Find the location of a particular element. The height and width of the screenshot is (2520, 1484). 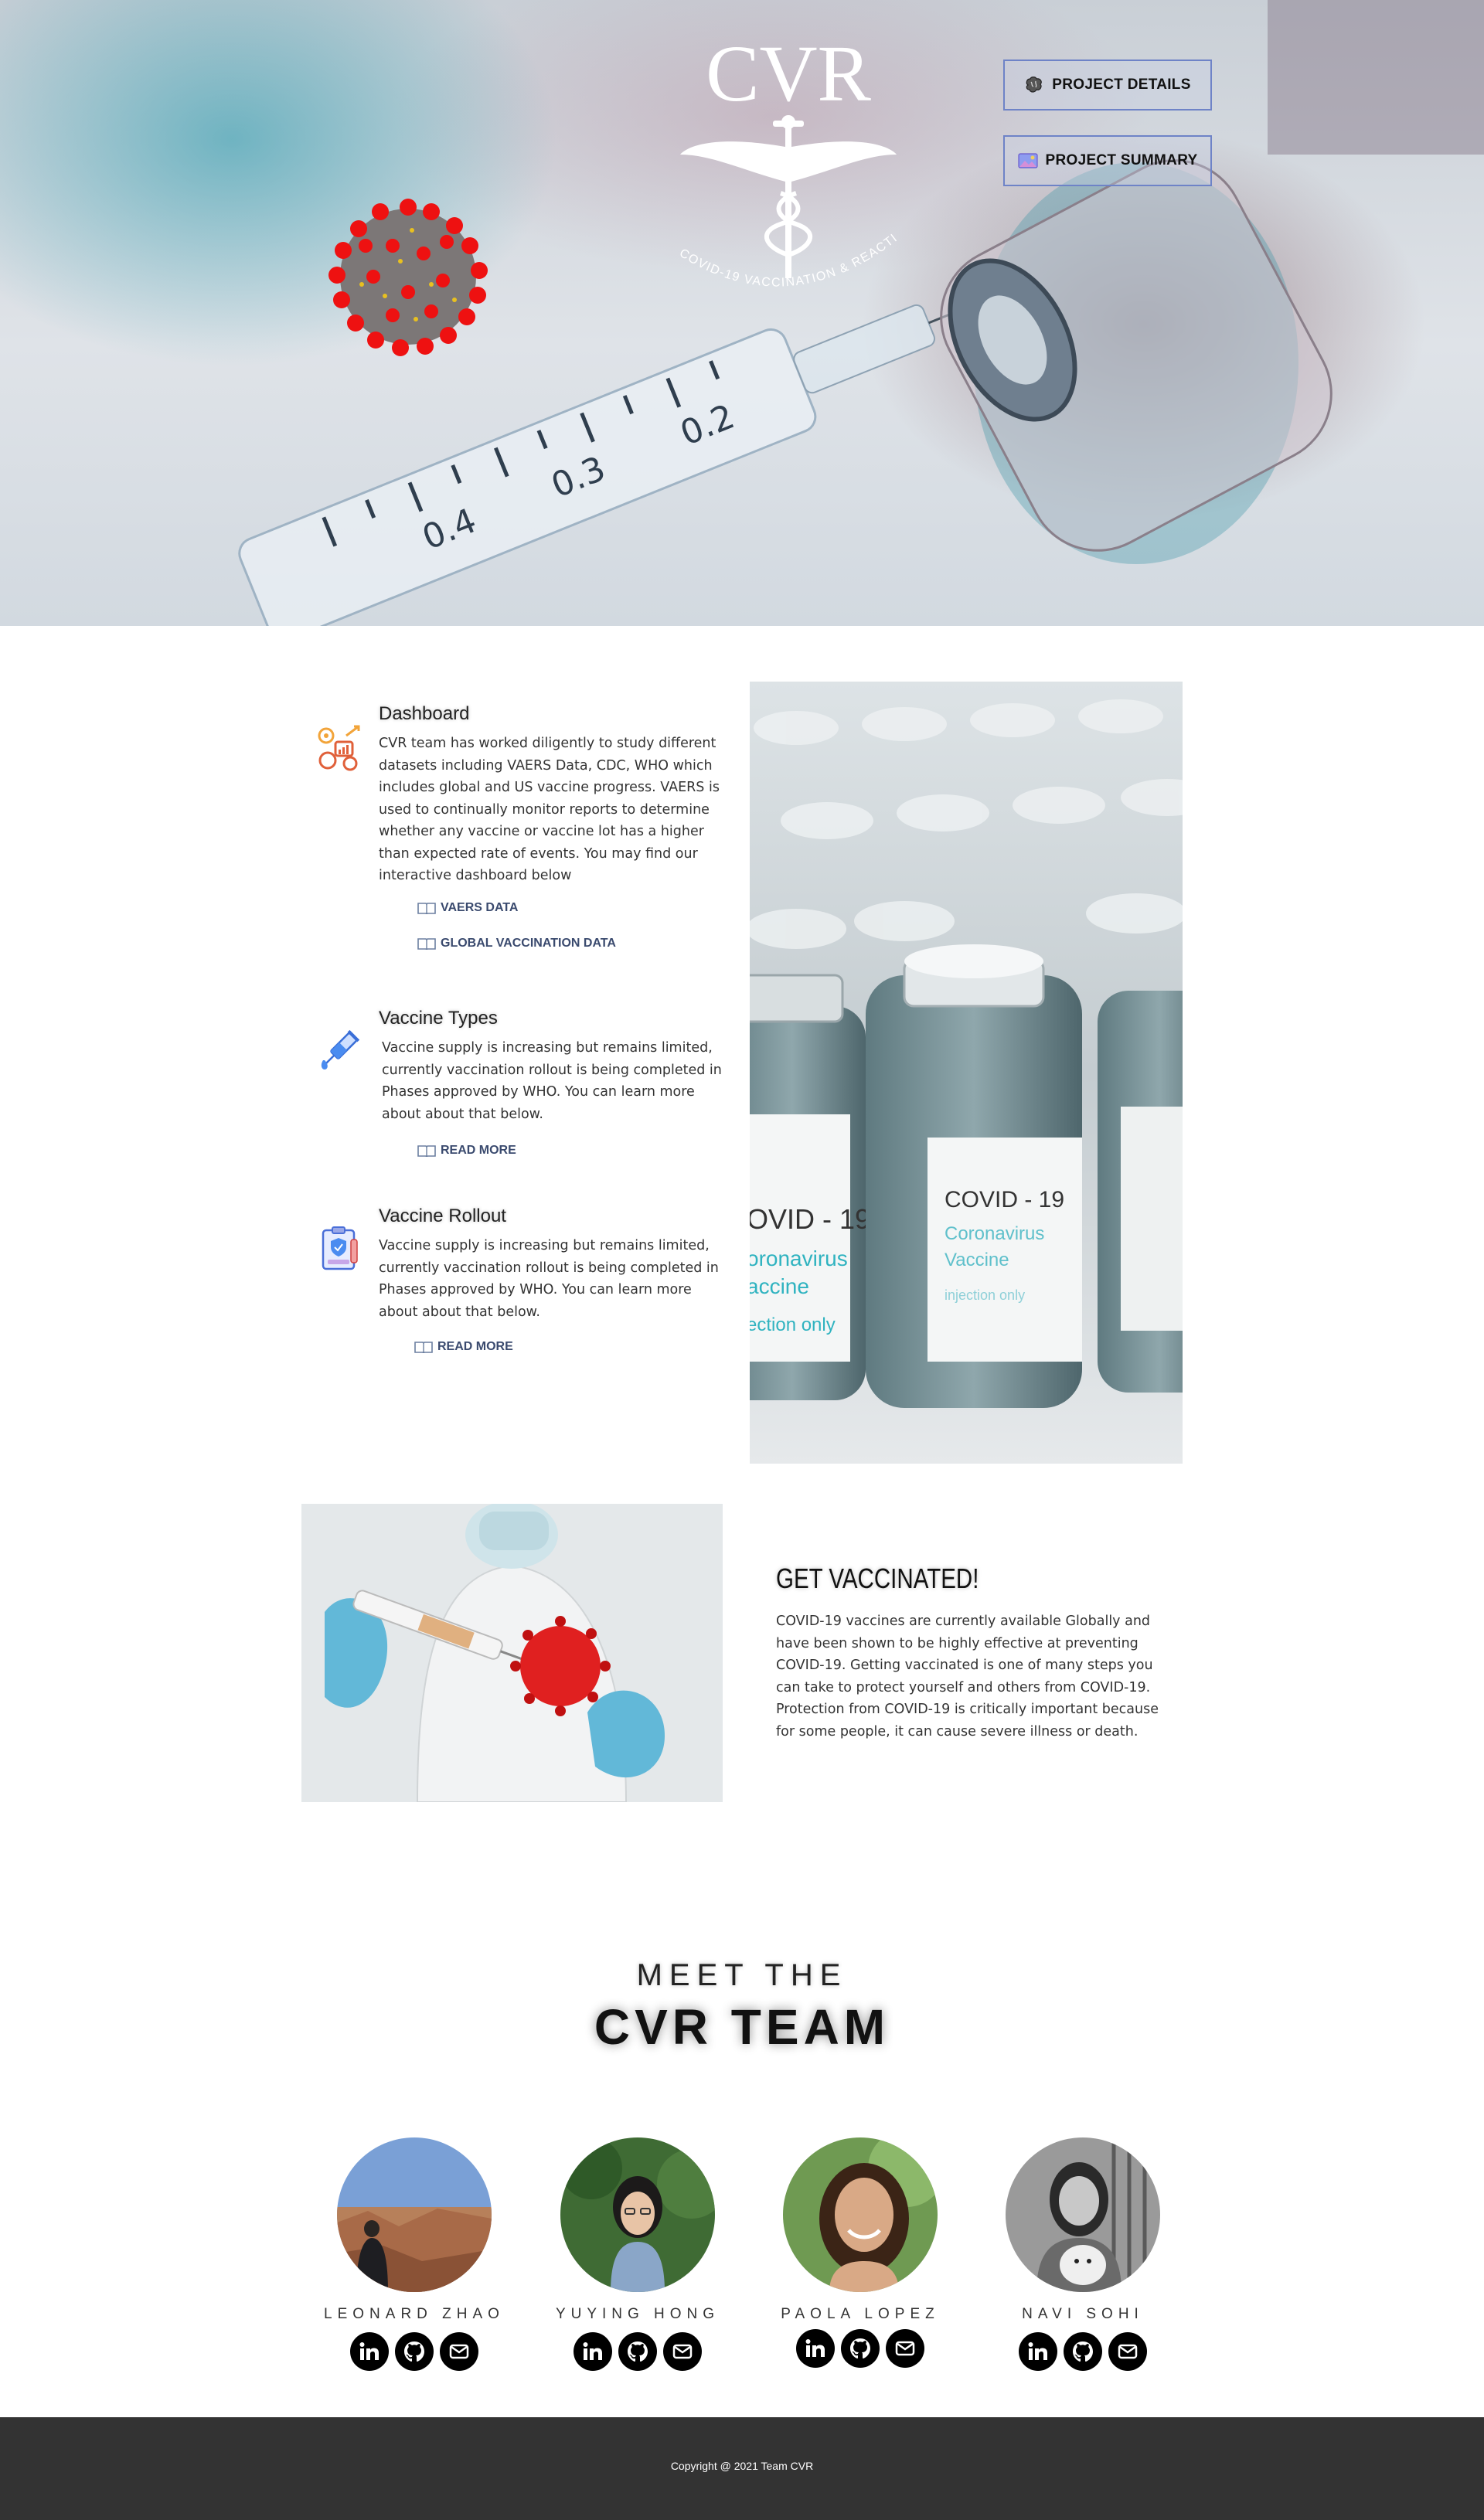

global-vaccination-data-link: GLOBAL VACCINATION DATA is located at coordinates (516, 944).